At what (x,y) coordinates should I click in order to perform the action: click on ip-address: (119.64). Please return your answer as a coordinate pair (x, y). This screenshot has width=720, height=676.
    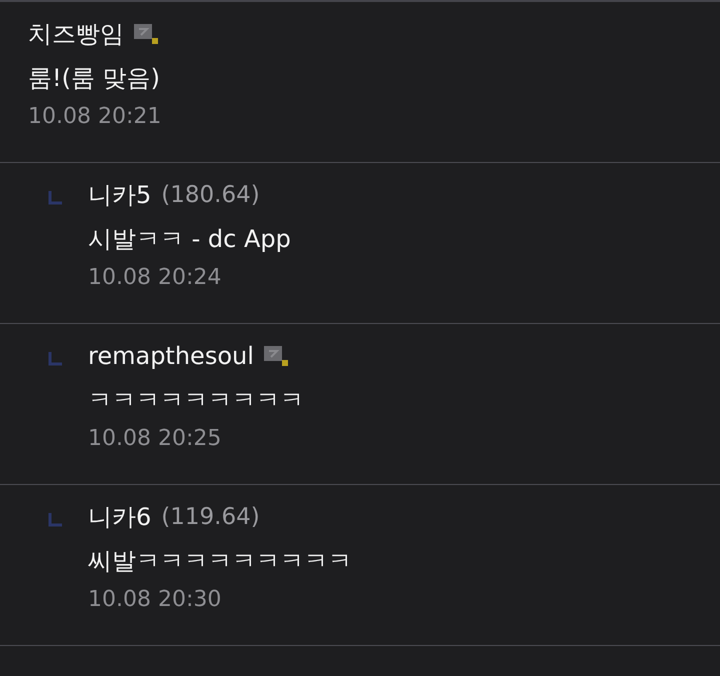
    Looking at the image, I should click on (210, 517).